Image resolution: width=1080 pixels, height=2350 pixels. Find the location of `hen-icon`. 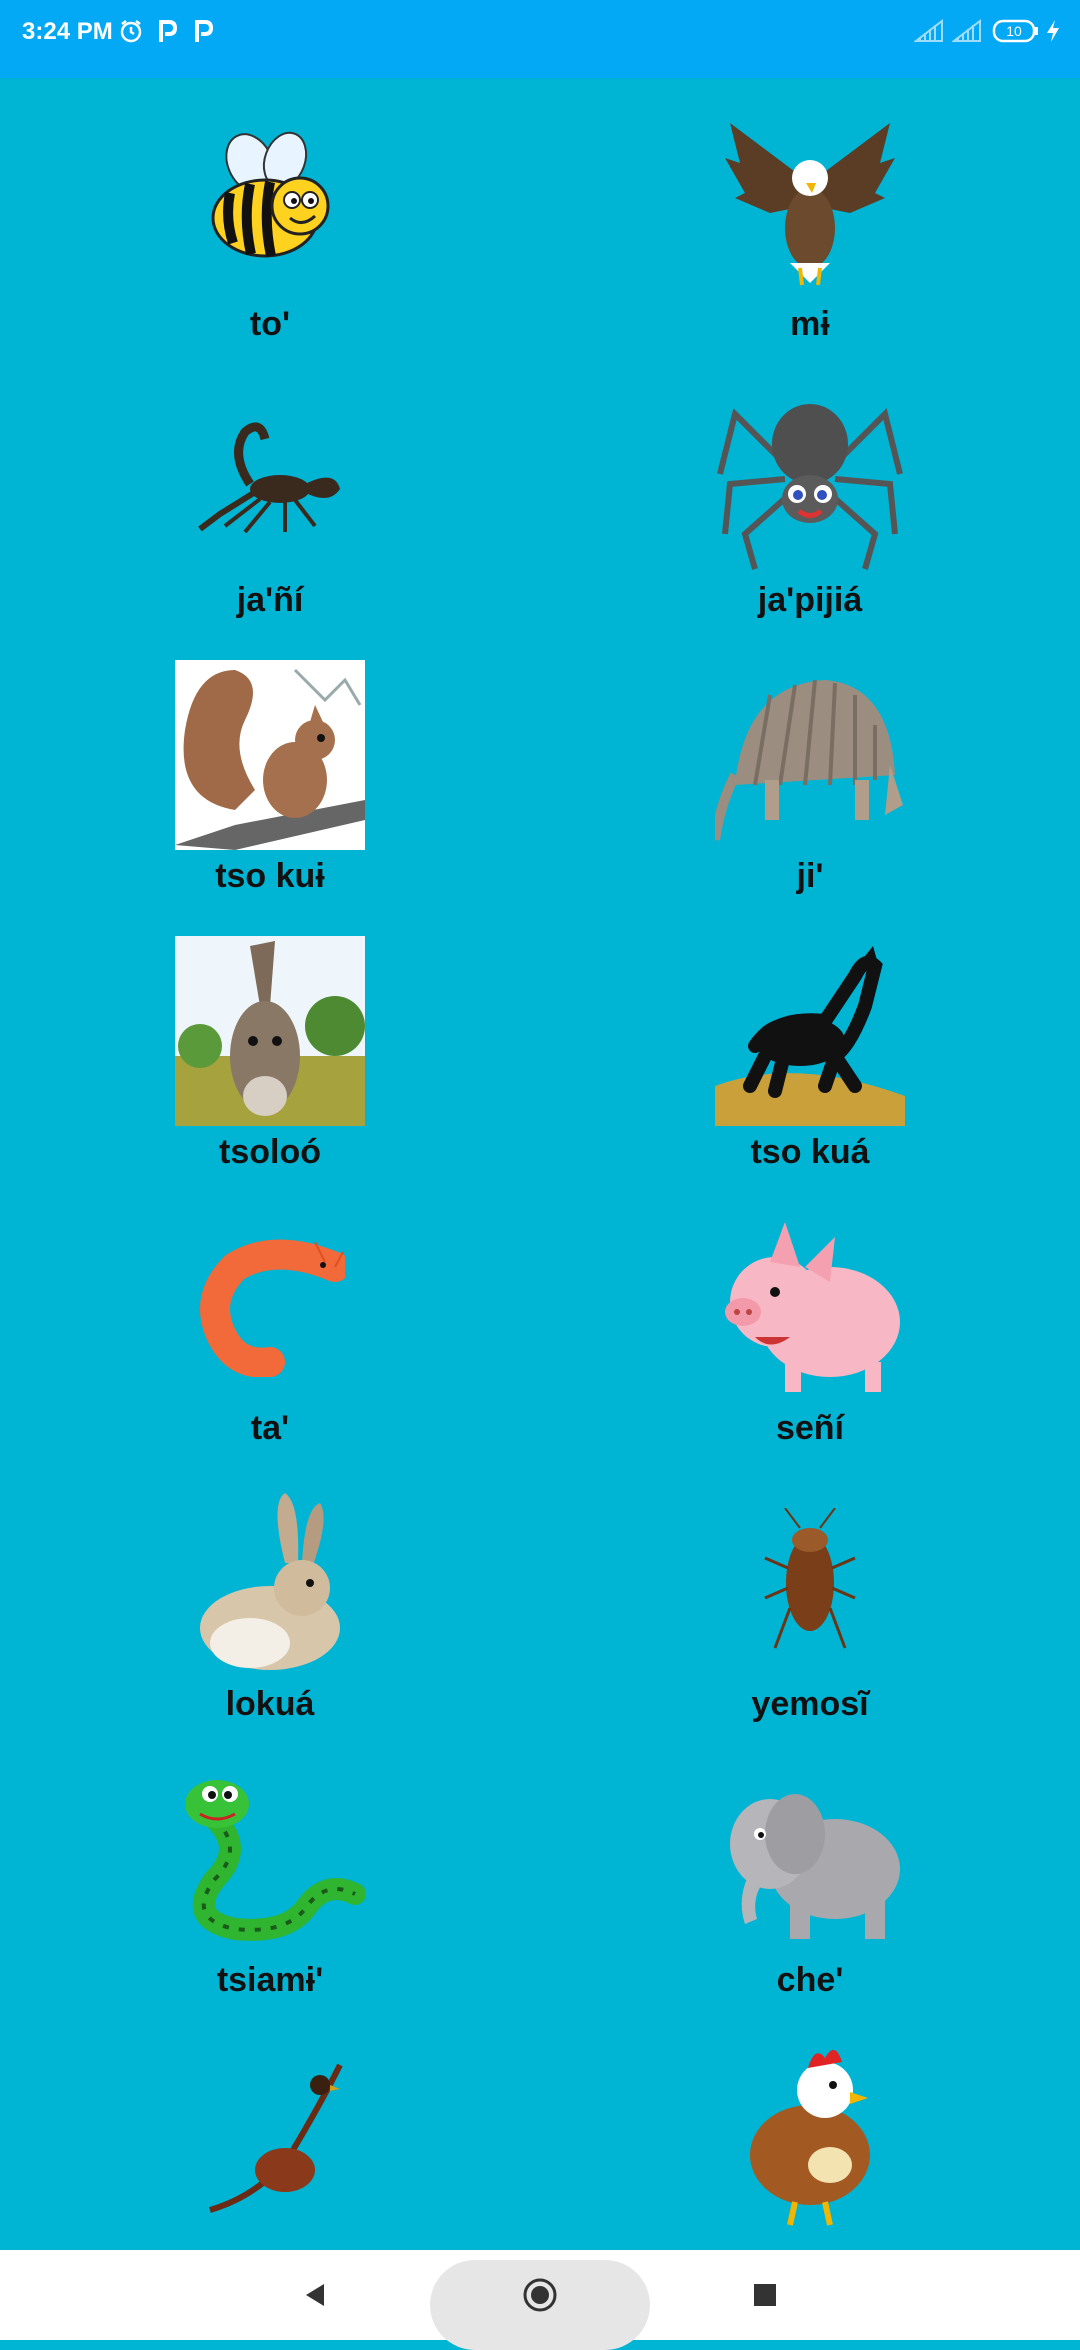

hen-icon is located at coordinates (810, 2135).